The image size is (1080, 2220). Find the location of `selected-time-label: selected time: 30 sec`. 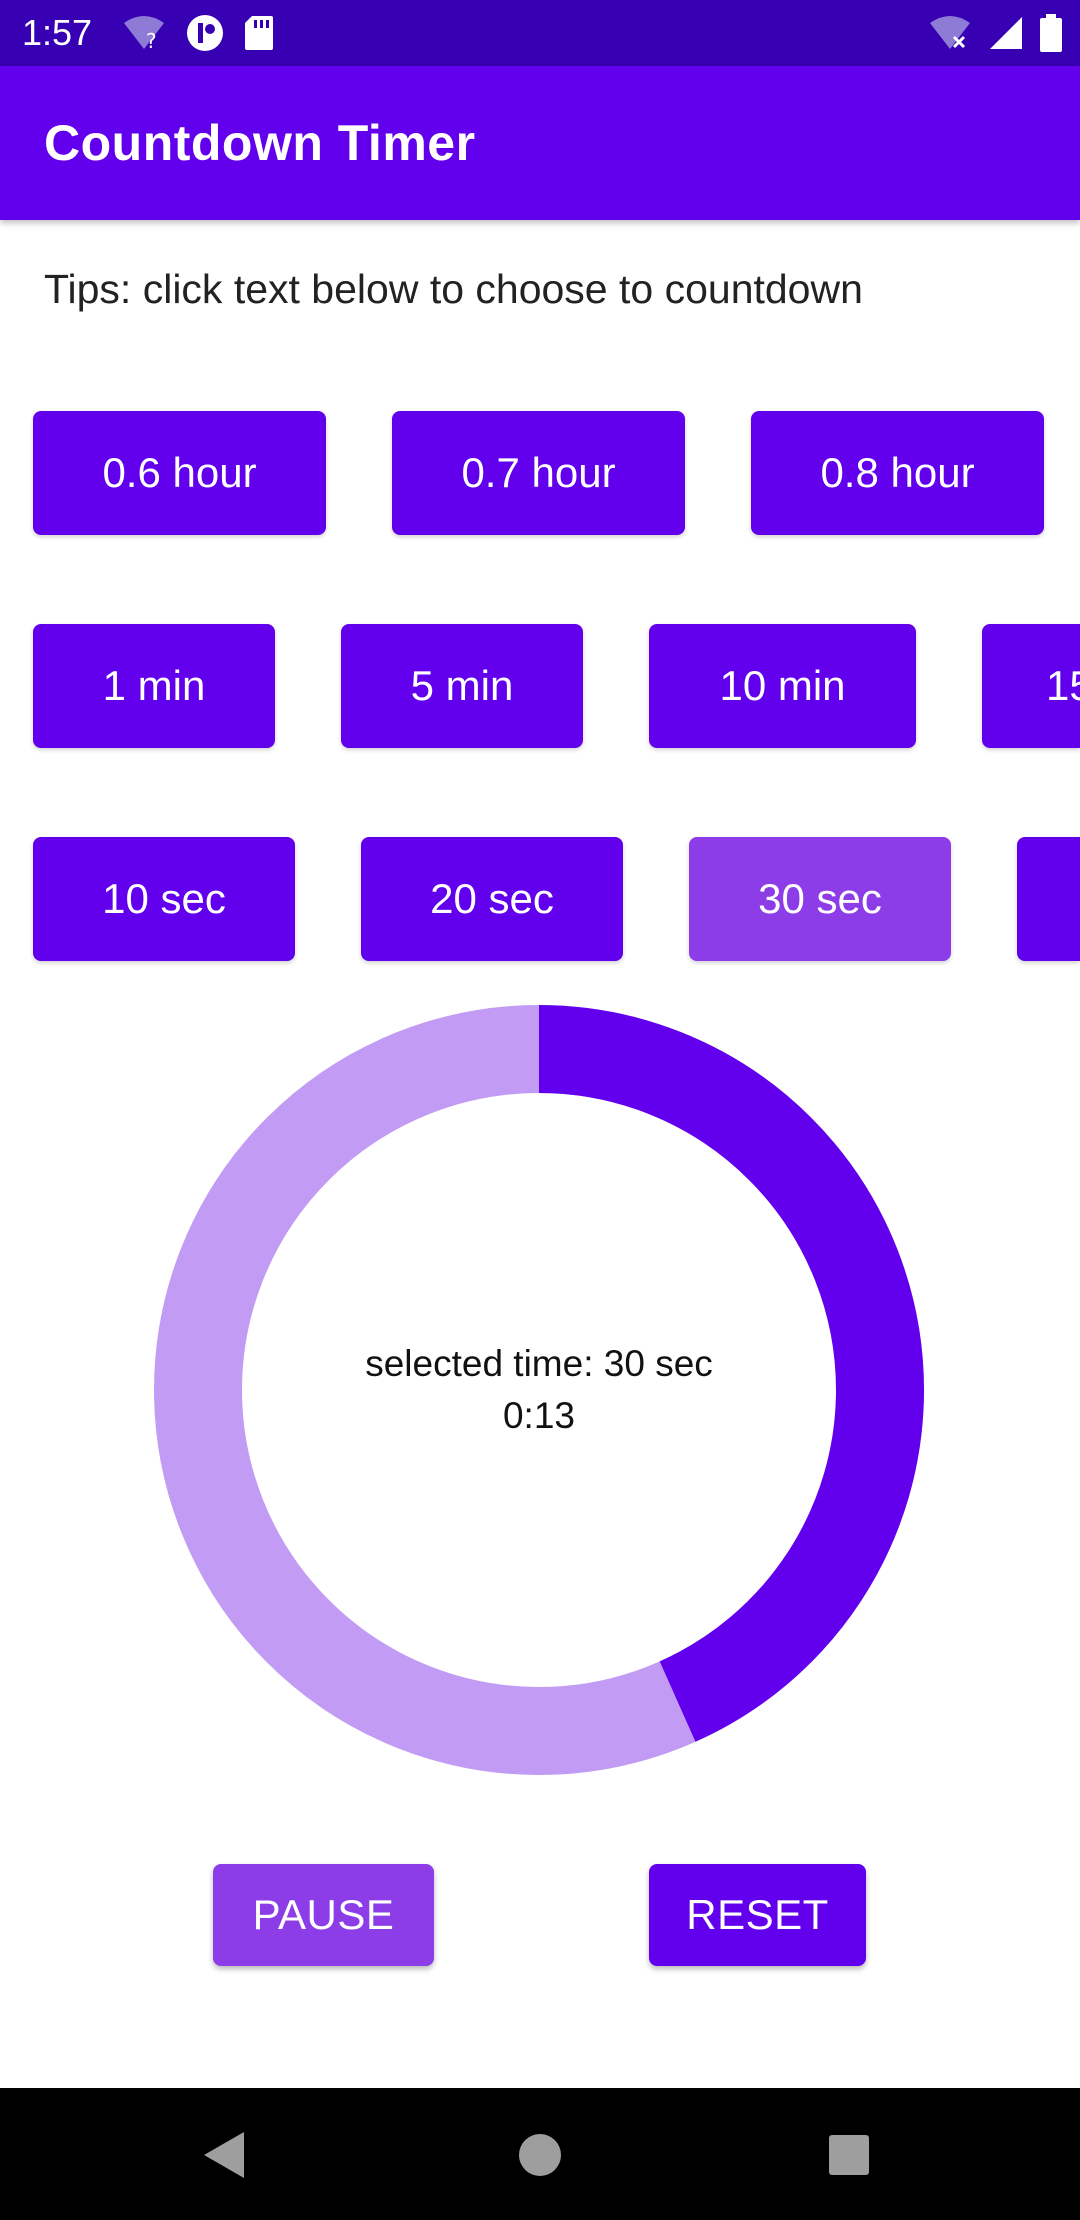

selected-time-label: selected time: 30 sec is located at coordinates (539, 1363).